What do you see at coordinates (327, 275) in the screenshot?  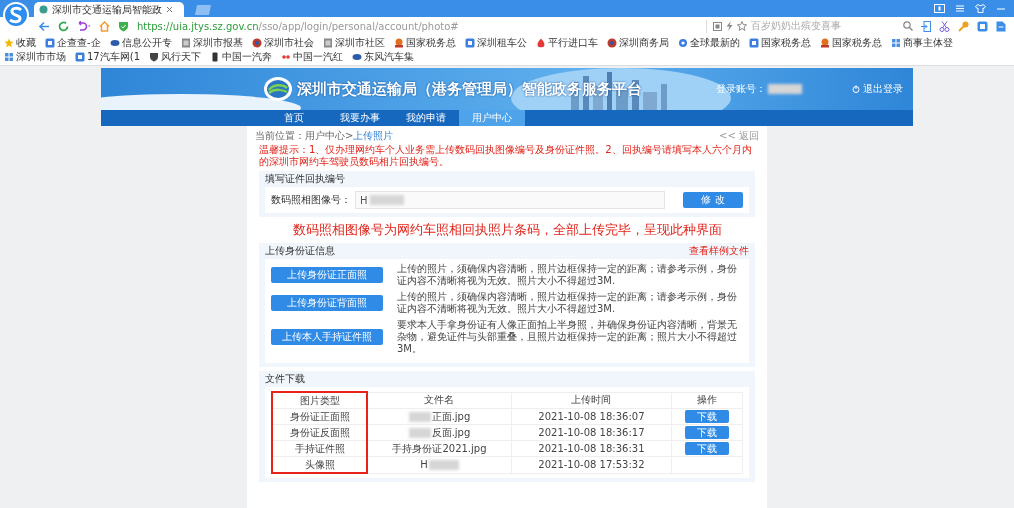 I see `upload-button: 上传身份证正面照` at bounding box center [327, 275].